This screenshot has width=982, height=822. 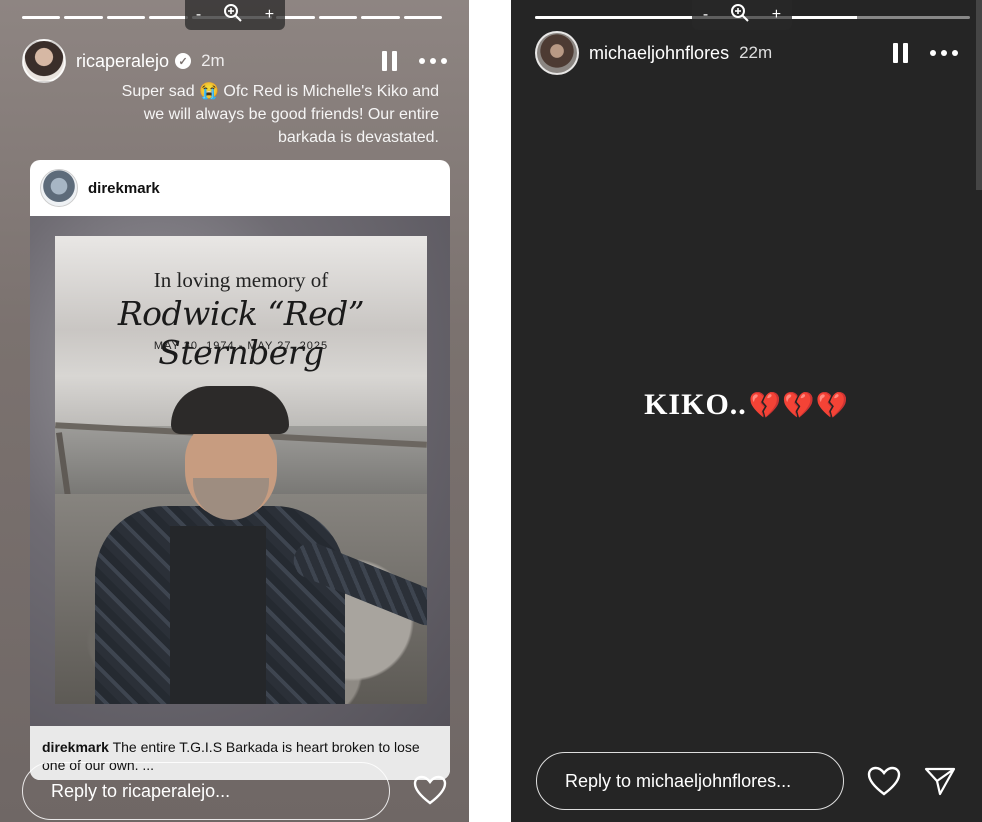 What do you see at coordinates (659, 53) in the screenshot?
I see `story-username: michaeljohnflores` at bounding box center [659, 53].